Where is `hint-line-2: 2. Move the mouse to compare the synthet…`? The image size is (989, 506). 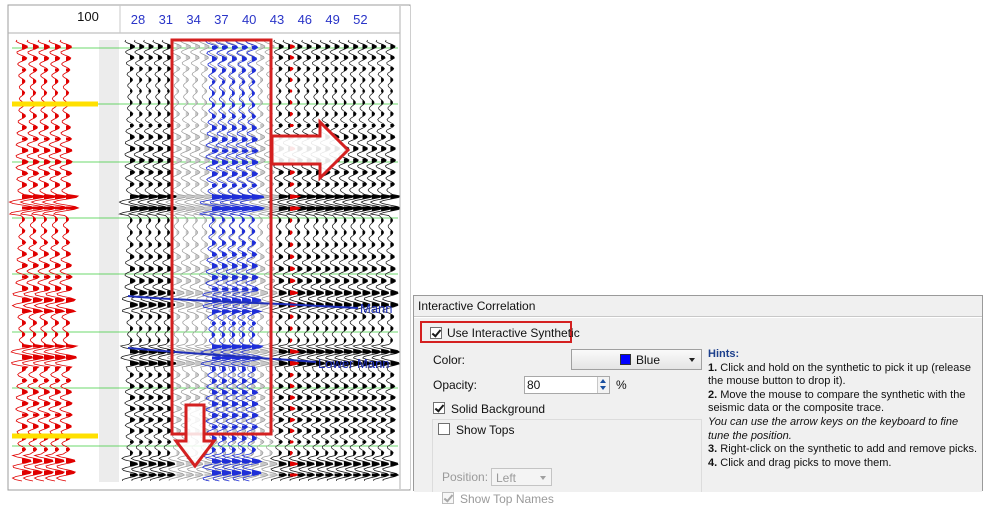 hint-line-2: 2. Move the mouse to compare the synthet… is located at coordinates (837, 401).